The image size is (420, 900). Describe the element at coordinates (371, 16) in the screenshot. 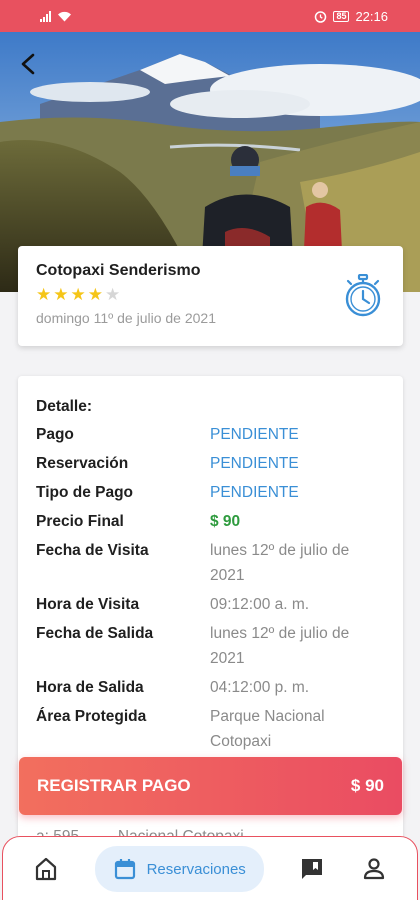

I see `status-time: 22:16` at that location.